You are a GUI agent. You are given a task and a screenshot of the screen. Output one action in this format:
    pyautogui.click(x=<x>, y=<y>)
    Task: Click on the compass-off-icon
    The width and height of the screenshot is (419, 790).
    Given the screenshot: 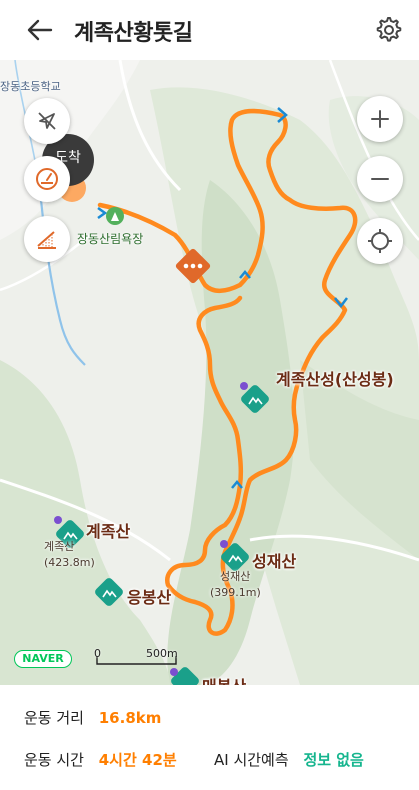 What is the action you would take?
    pyautogui.click(x=47, y=121)
    